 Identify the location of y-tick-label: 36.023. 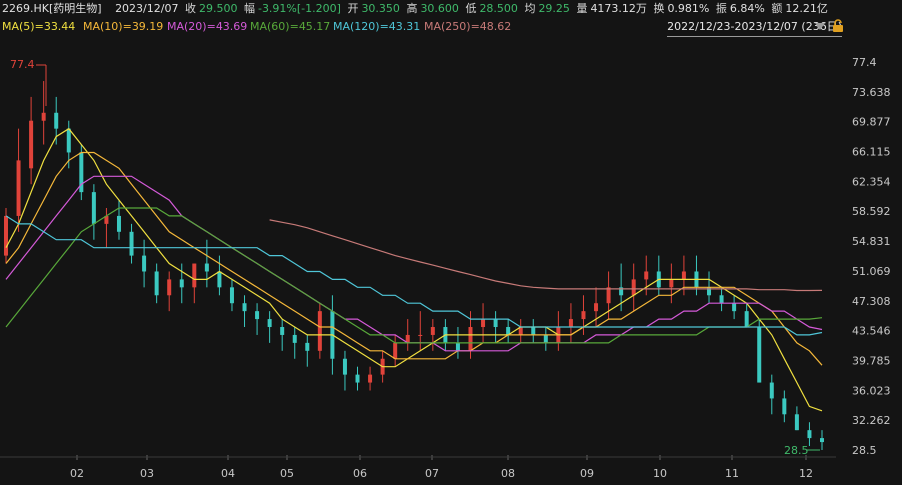
(871, 390).